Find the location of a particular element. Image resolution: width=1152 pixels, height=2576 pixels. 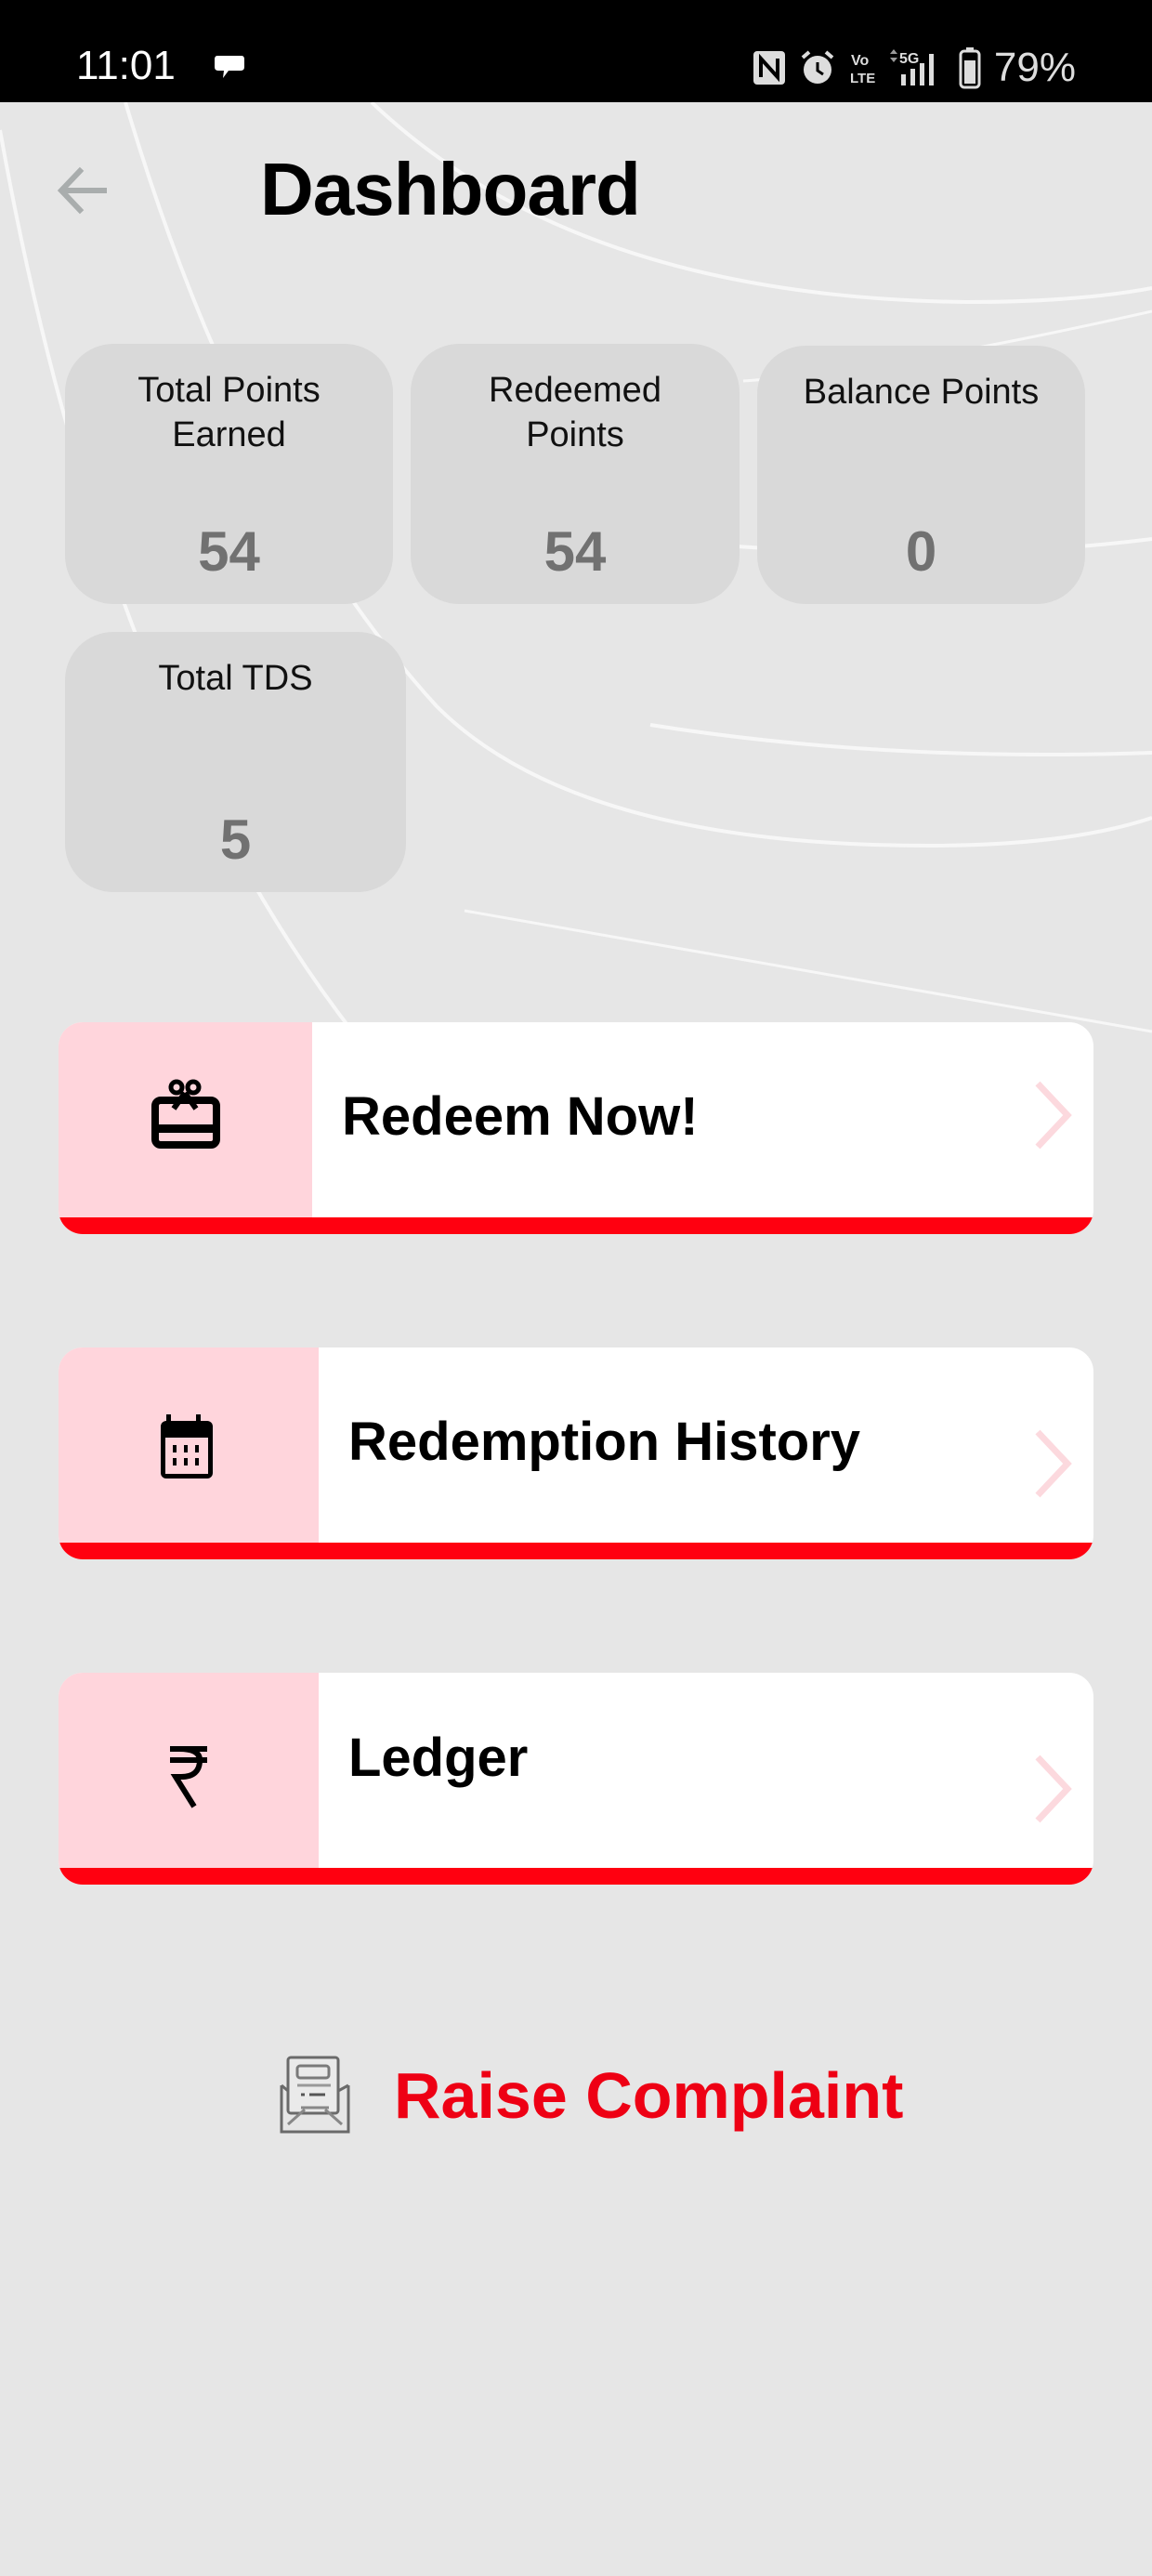

gift-card-icon is located at coordinates (185, 1114).